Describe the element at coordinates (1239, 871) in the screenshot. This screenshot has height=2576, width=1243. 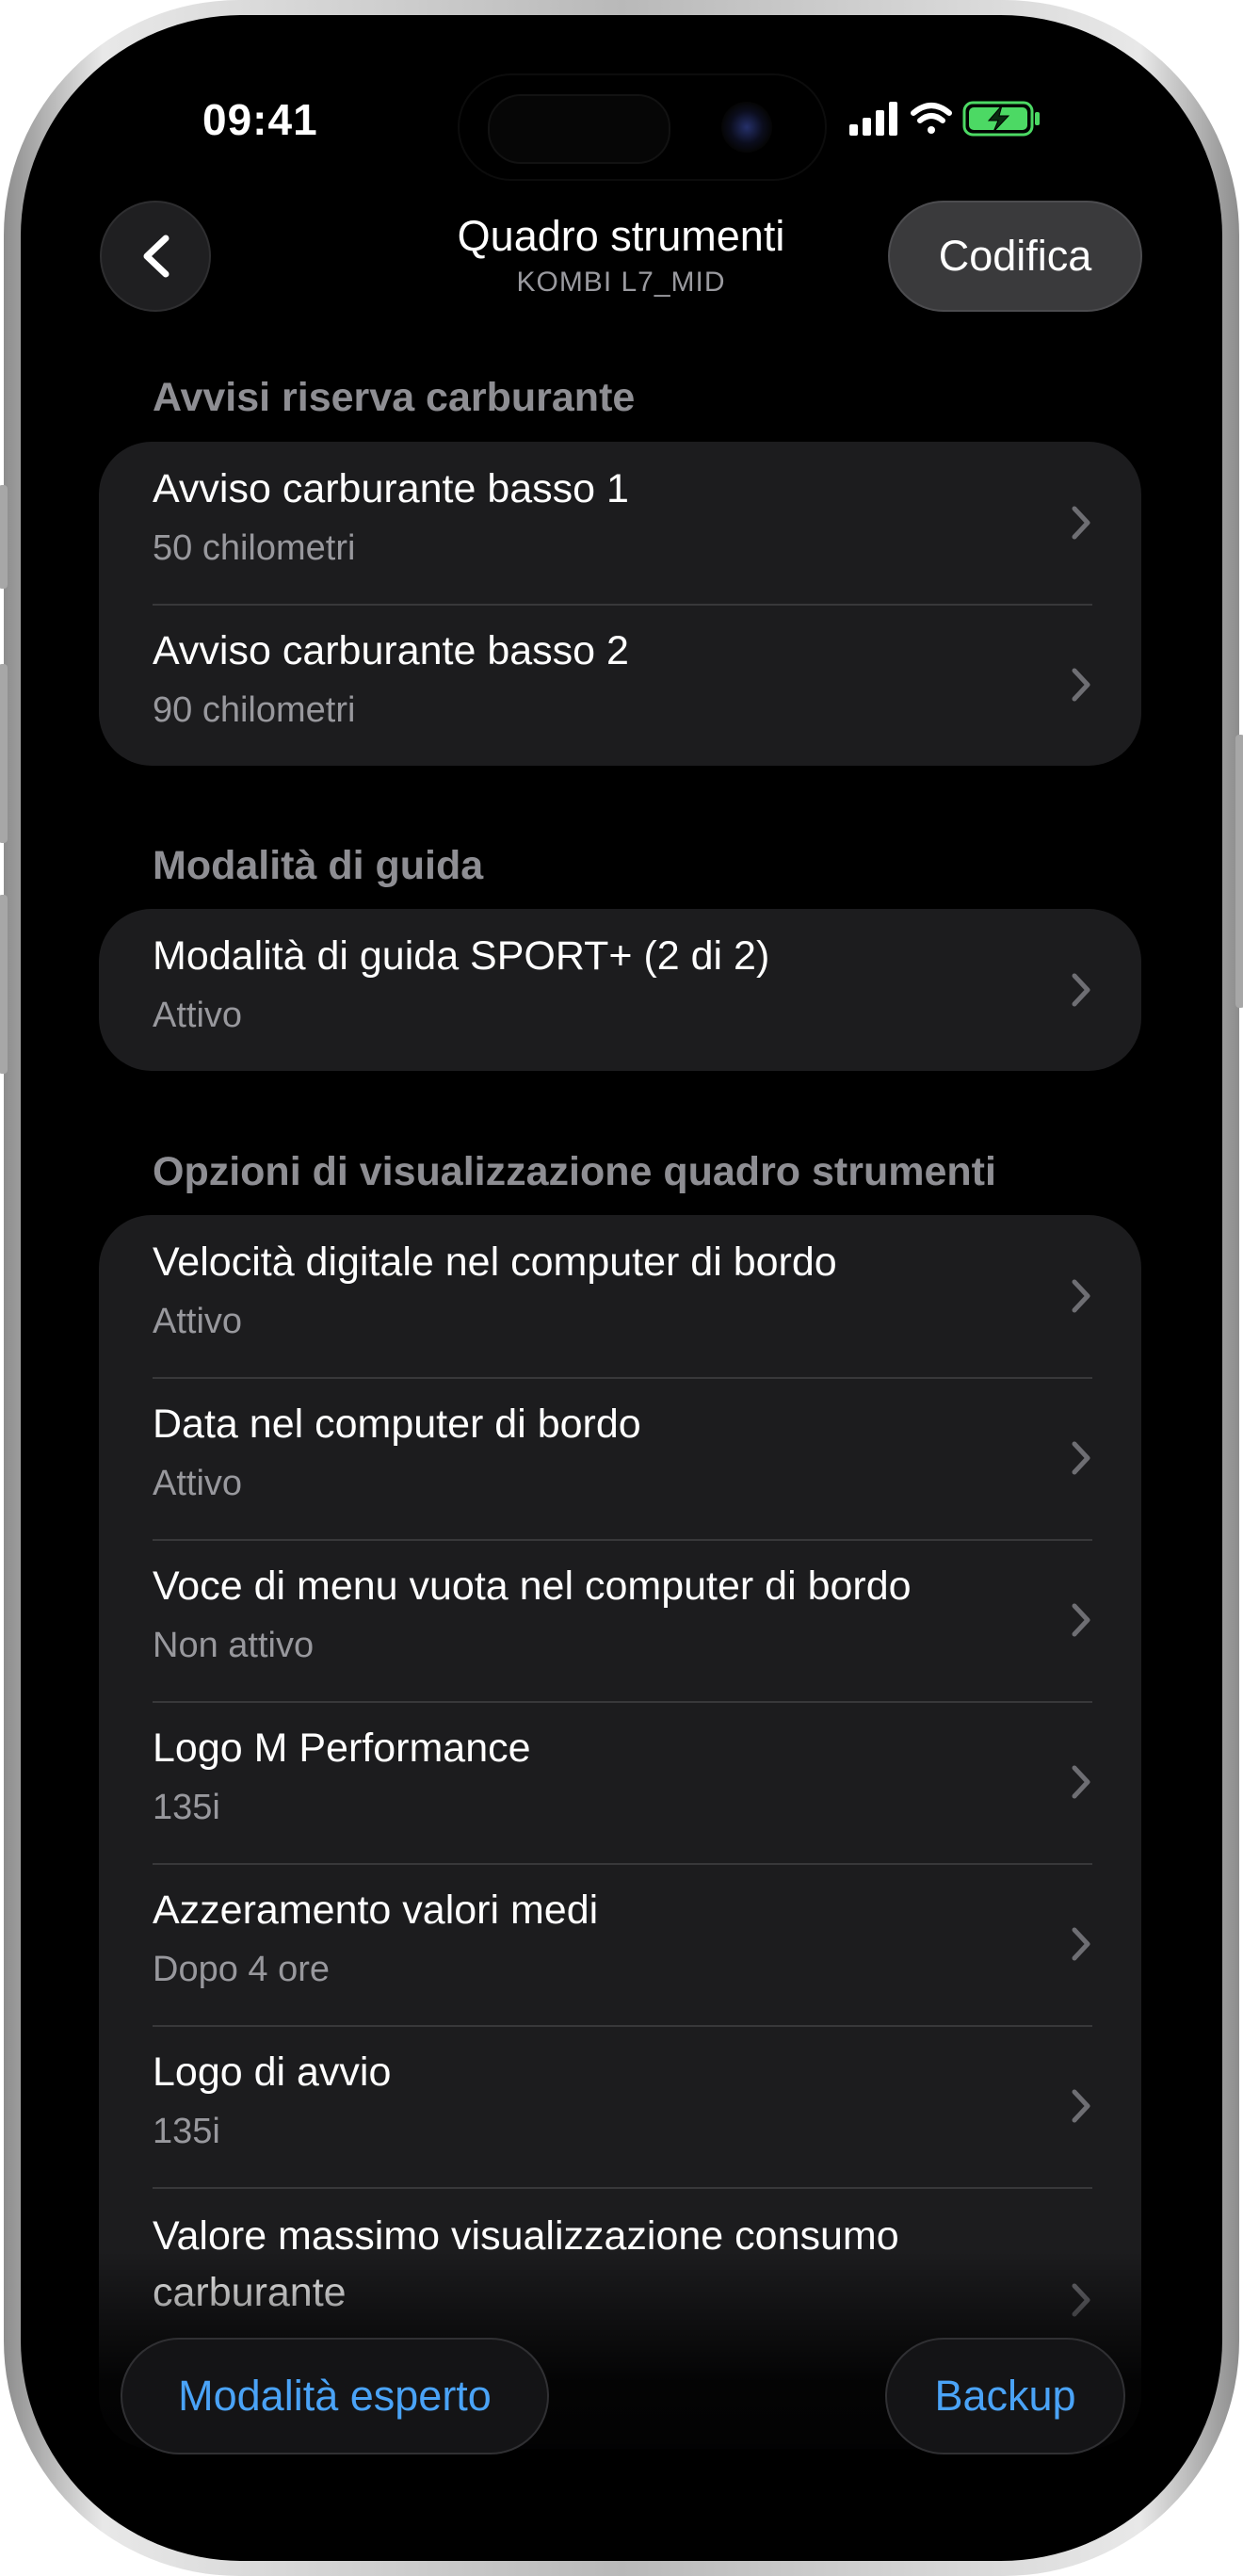
I see `power-button` at that location.